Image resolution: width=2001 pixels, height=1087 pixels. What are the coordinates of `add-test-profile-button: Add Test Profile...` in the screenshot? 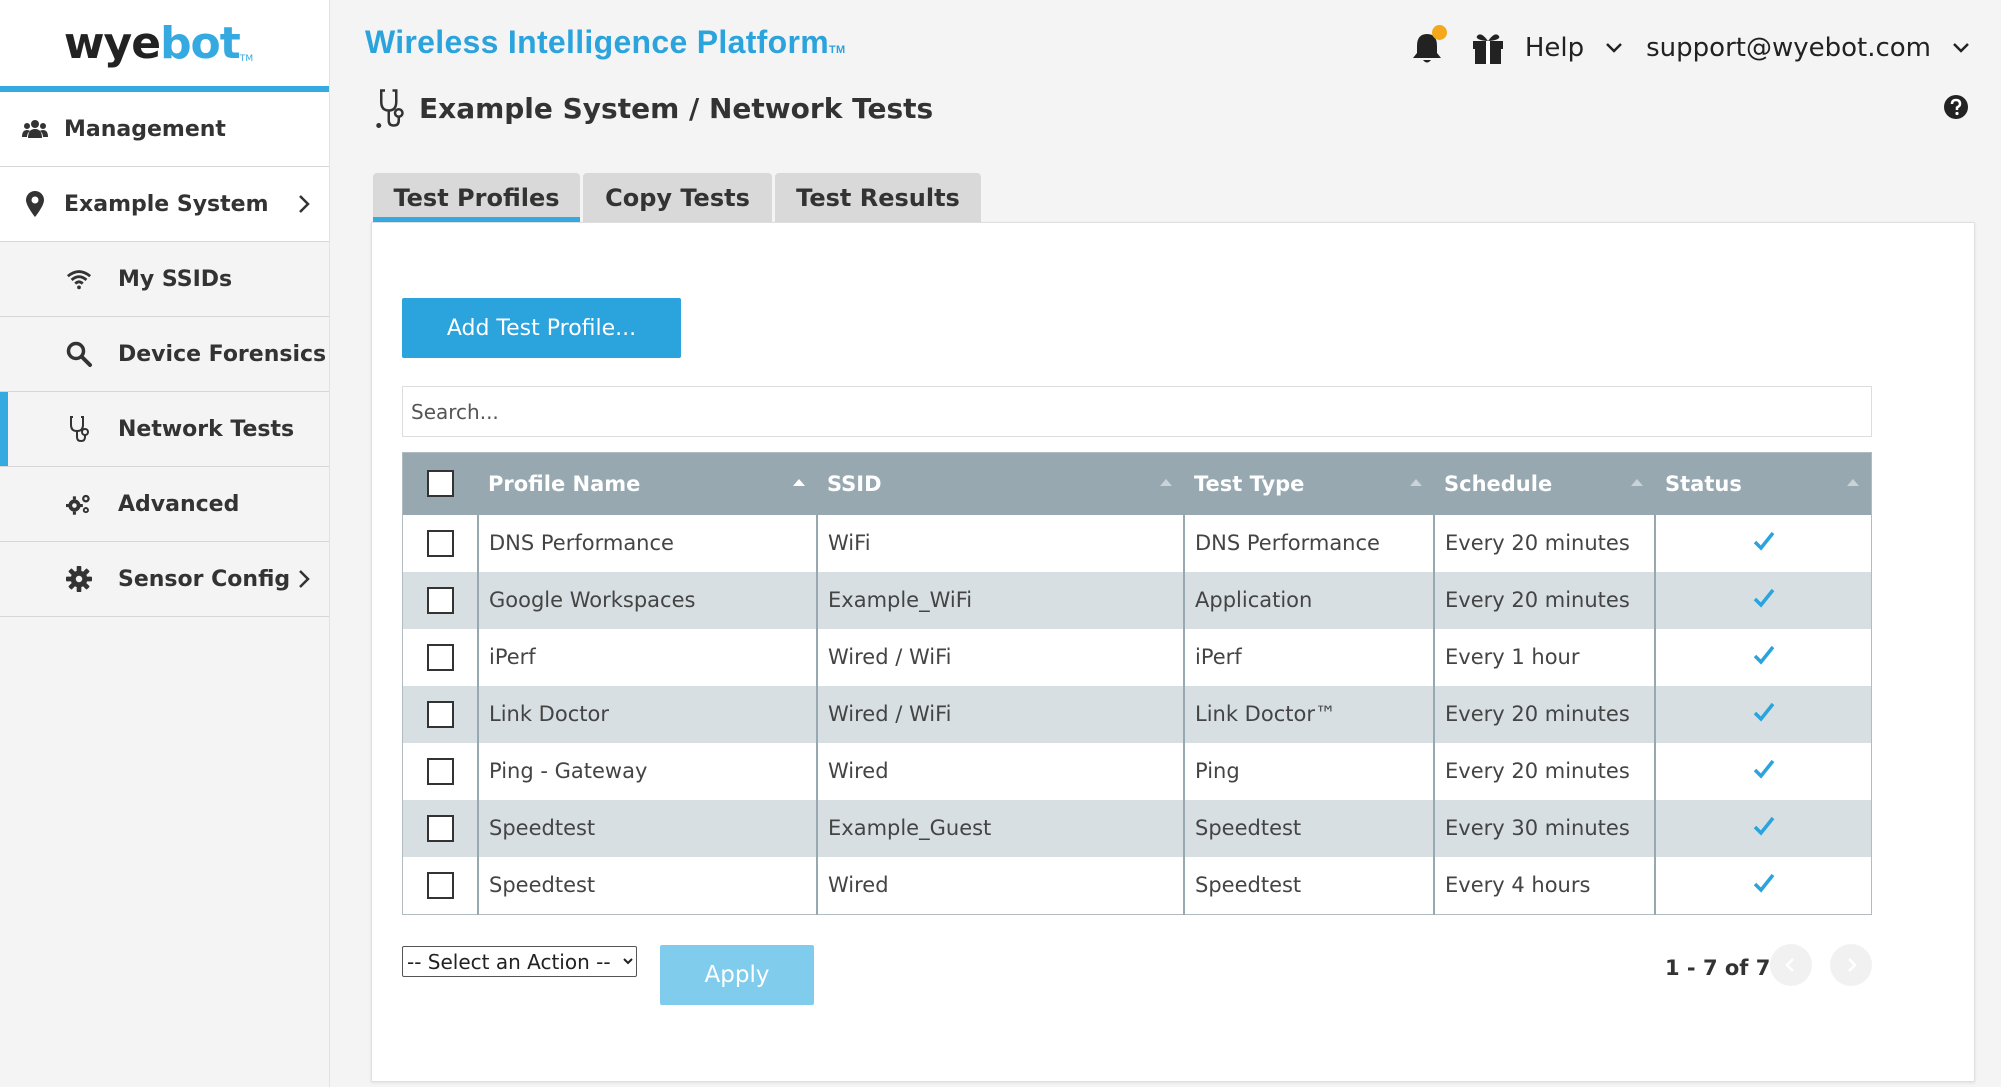 It's located at (541, 328).